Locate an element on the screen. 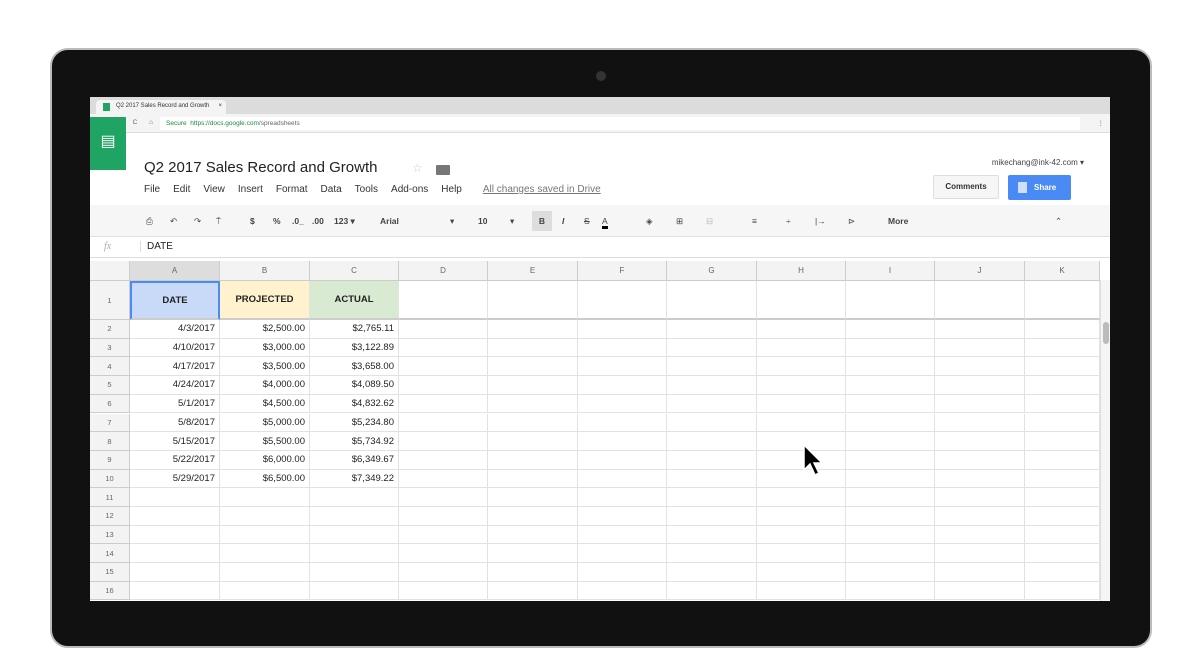 The height and width of the screenshot is (648, 1200). row-header: 10 is located at coordinates (110, 479).